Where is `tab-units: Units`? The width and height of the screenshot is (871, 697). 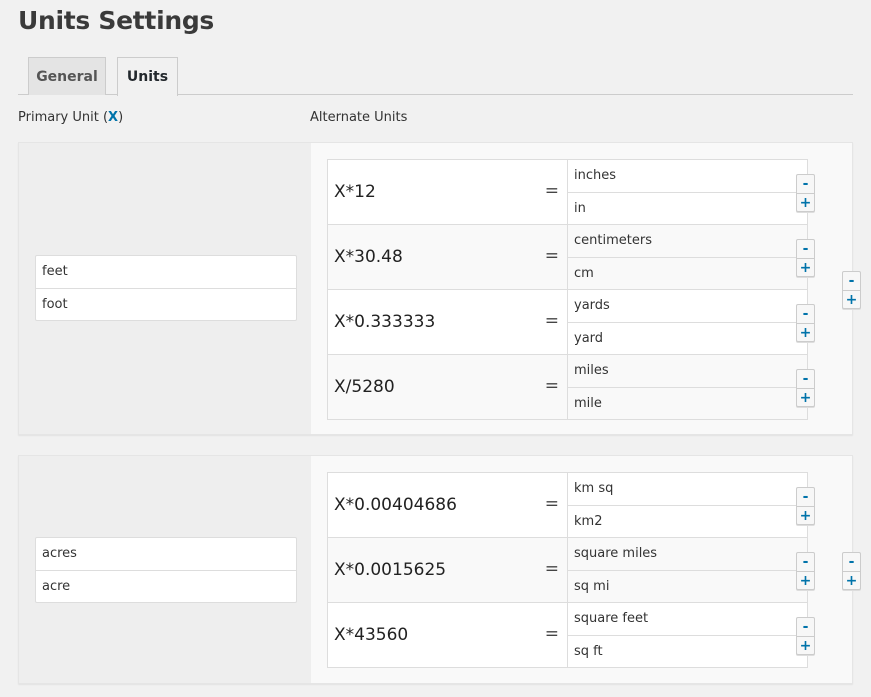 tab-units: Units is located at coordinates (147, 76).